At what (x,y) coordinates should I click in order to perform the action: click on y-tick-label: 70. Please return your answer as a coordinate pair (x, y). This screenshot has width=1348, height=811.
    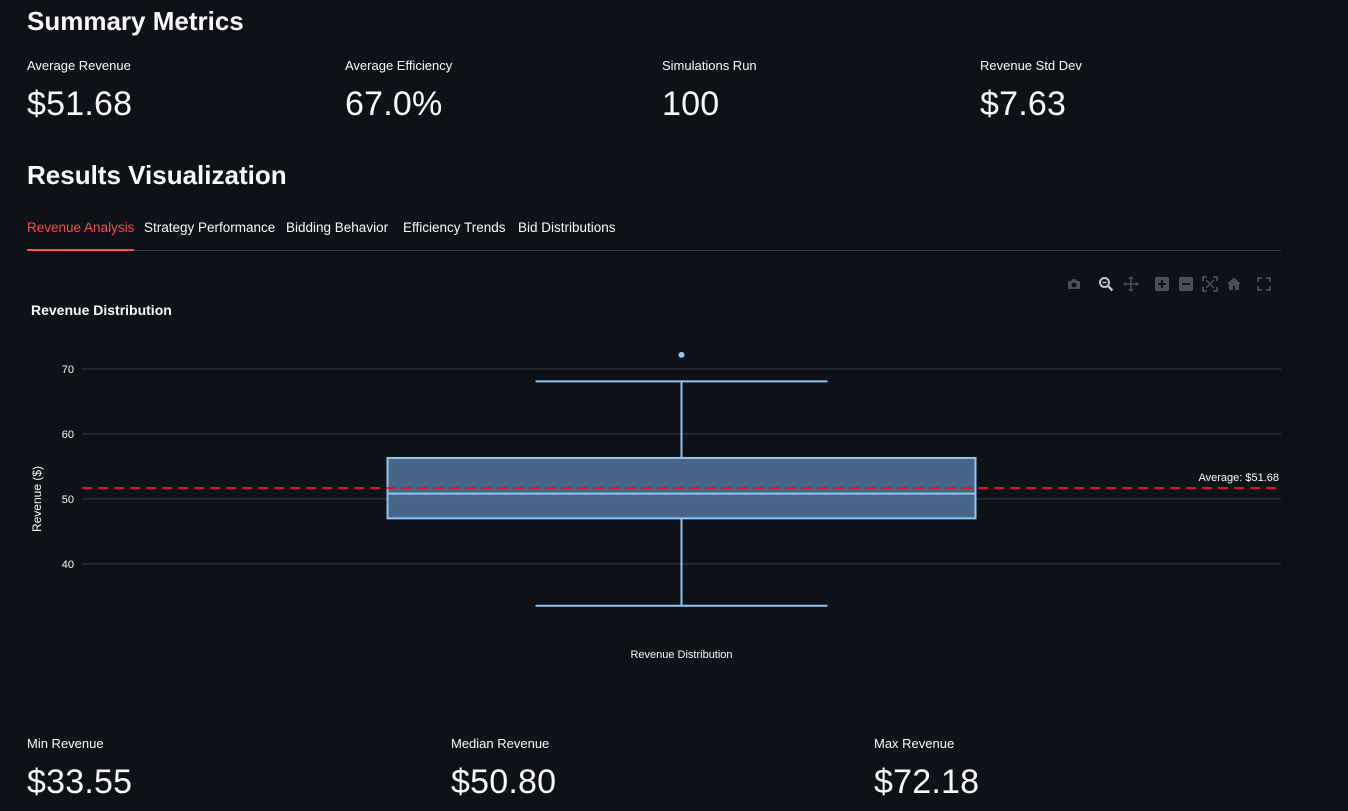
    Looking at the image, I should click on (68, 370).